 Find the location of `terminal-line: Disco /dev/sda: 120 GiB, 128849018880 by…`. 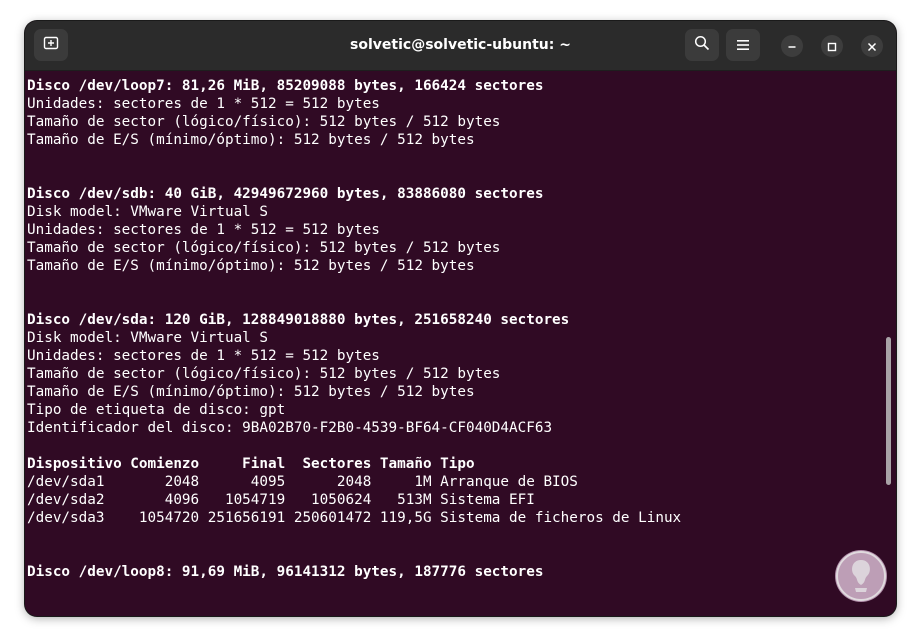

terminal-line: Disco /dev/sda: 120 GiB, 128849018880 by… is located at coordinates (298, 320).